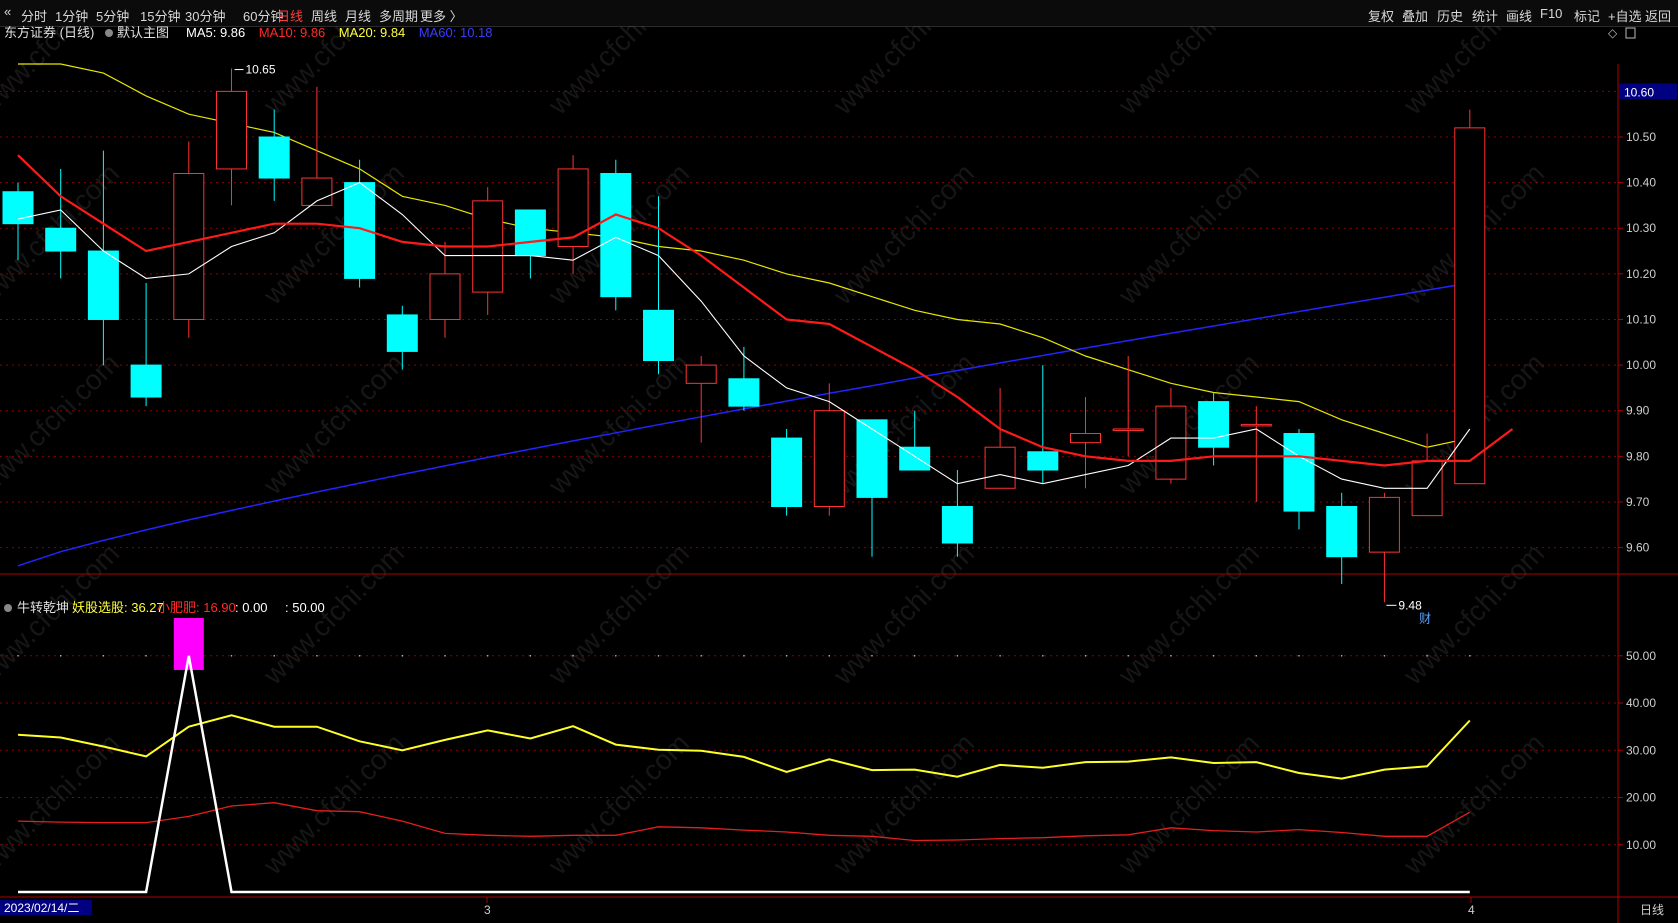 This screenshot has height=923, width=1678. What do you see at coordinates (8, 608) in the screenshot?
I see `indicator-dropdown-icon` at bounding box center [8, 608].